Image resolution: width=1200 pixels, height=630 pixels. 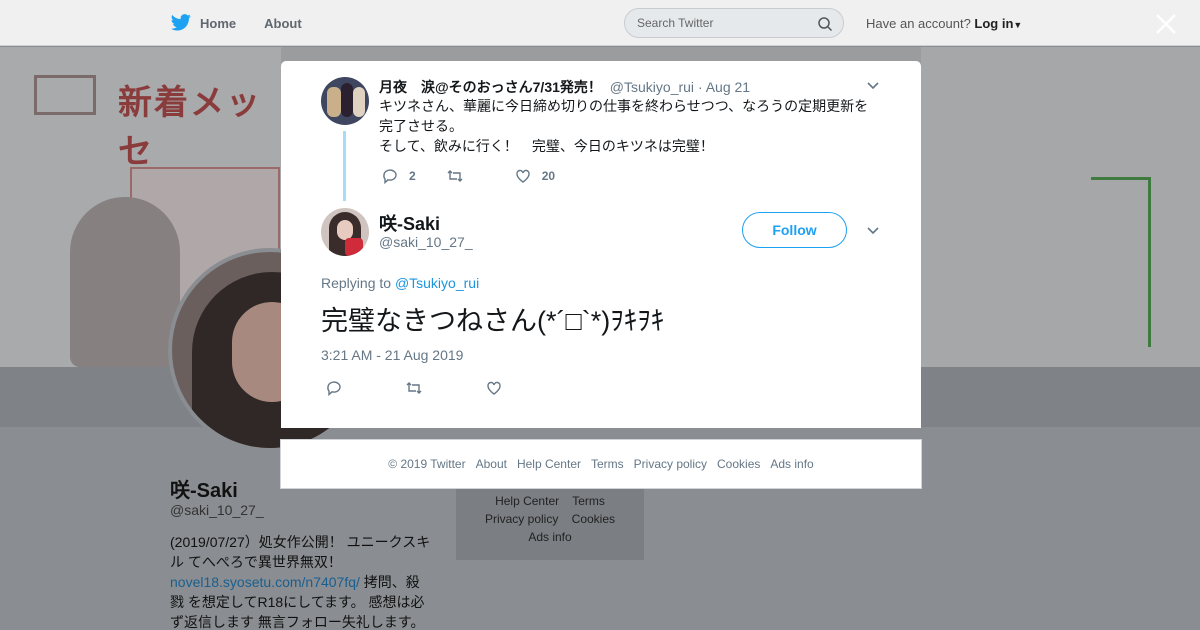 What do you see at coordinates (873, 86) in the screenshot?
I see `parent-tweet-menu-icon` at bounding box center [873, 86].